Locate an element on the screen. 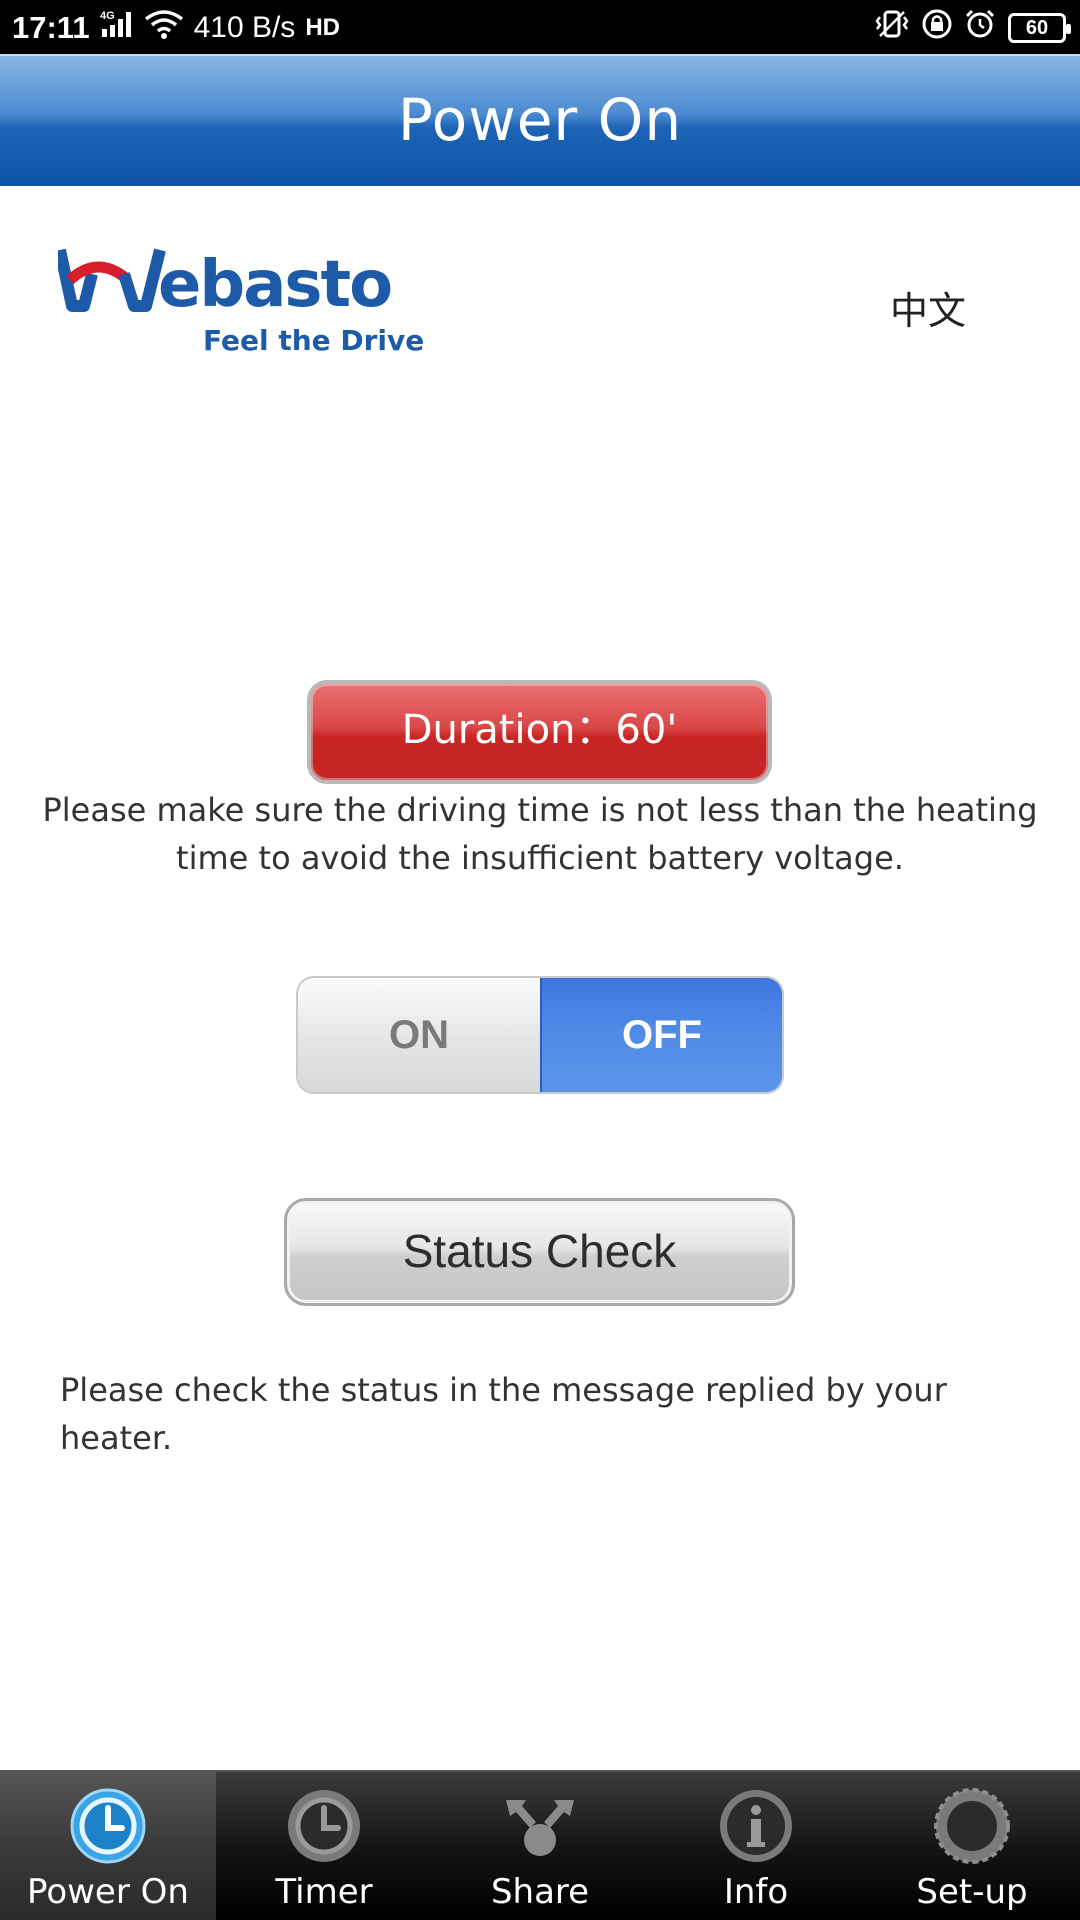  tab-label: Share is located at coordinates (540, 1892).